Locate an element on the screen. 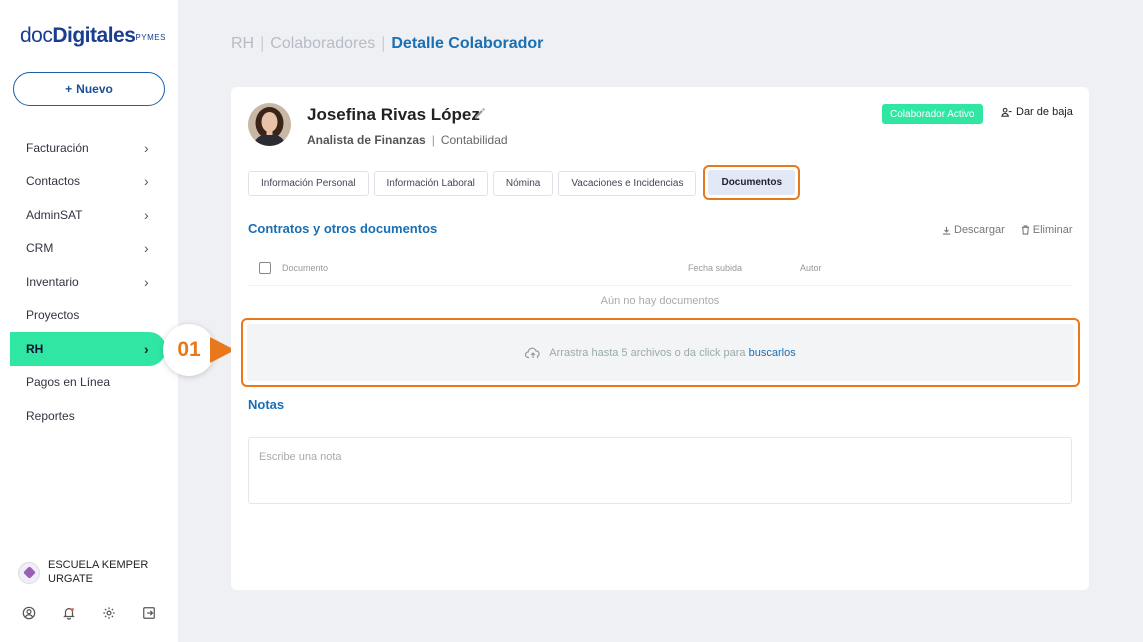  column-header-document: Documento is located at coordinates (305, 268).